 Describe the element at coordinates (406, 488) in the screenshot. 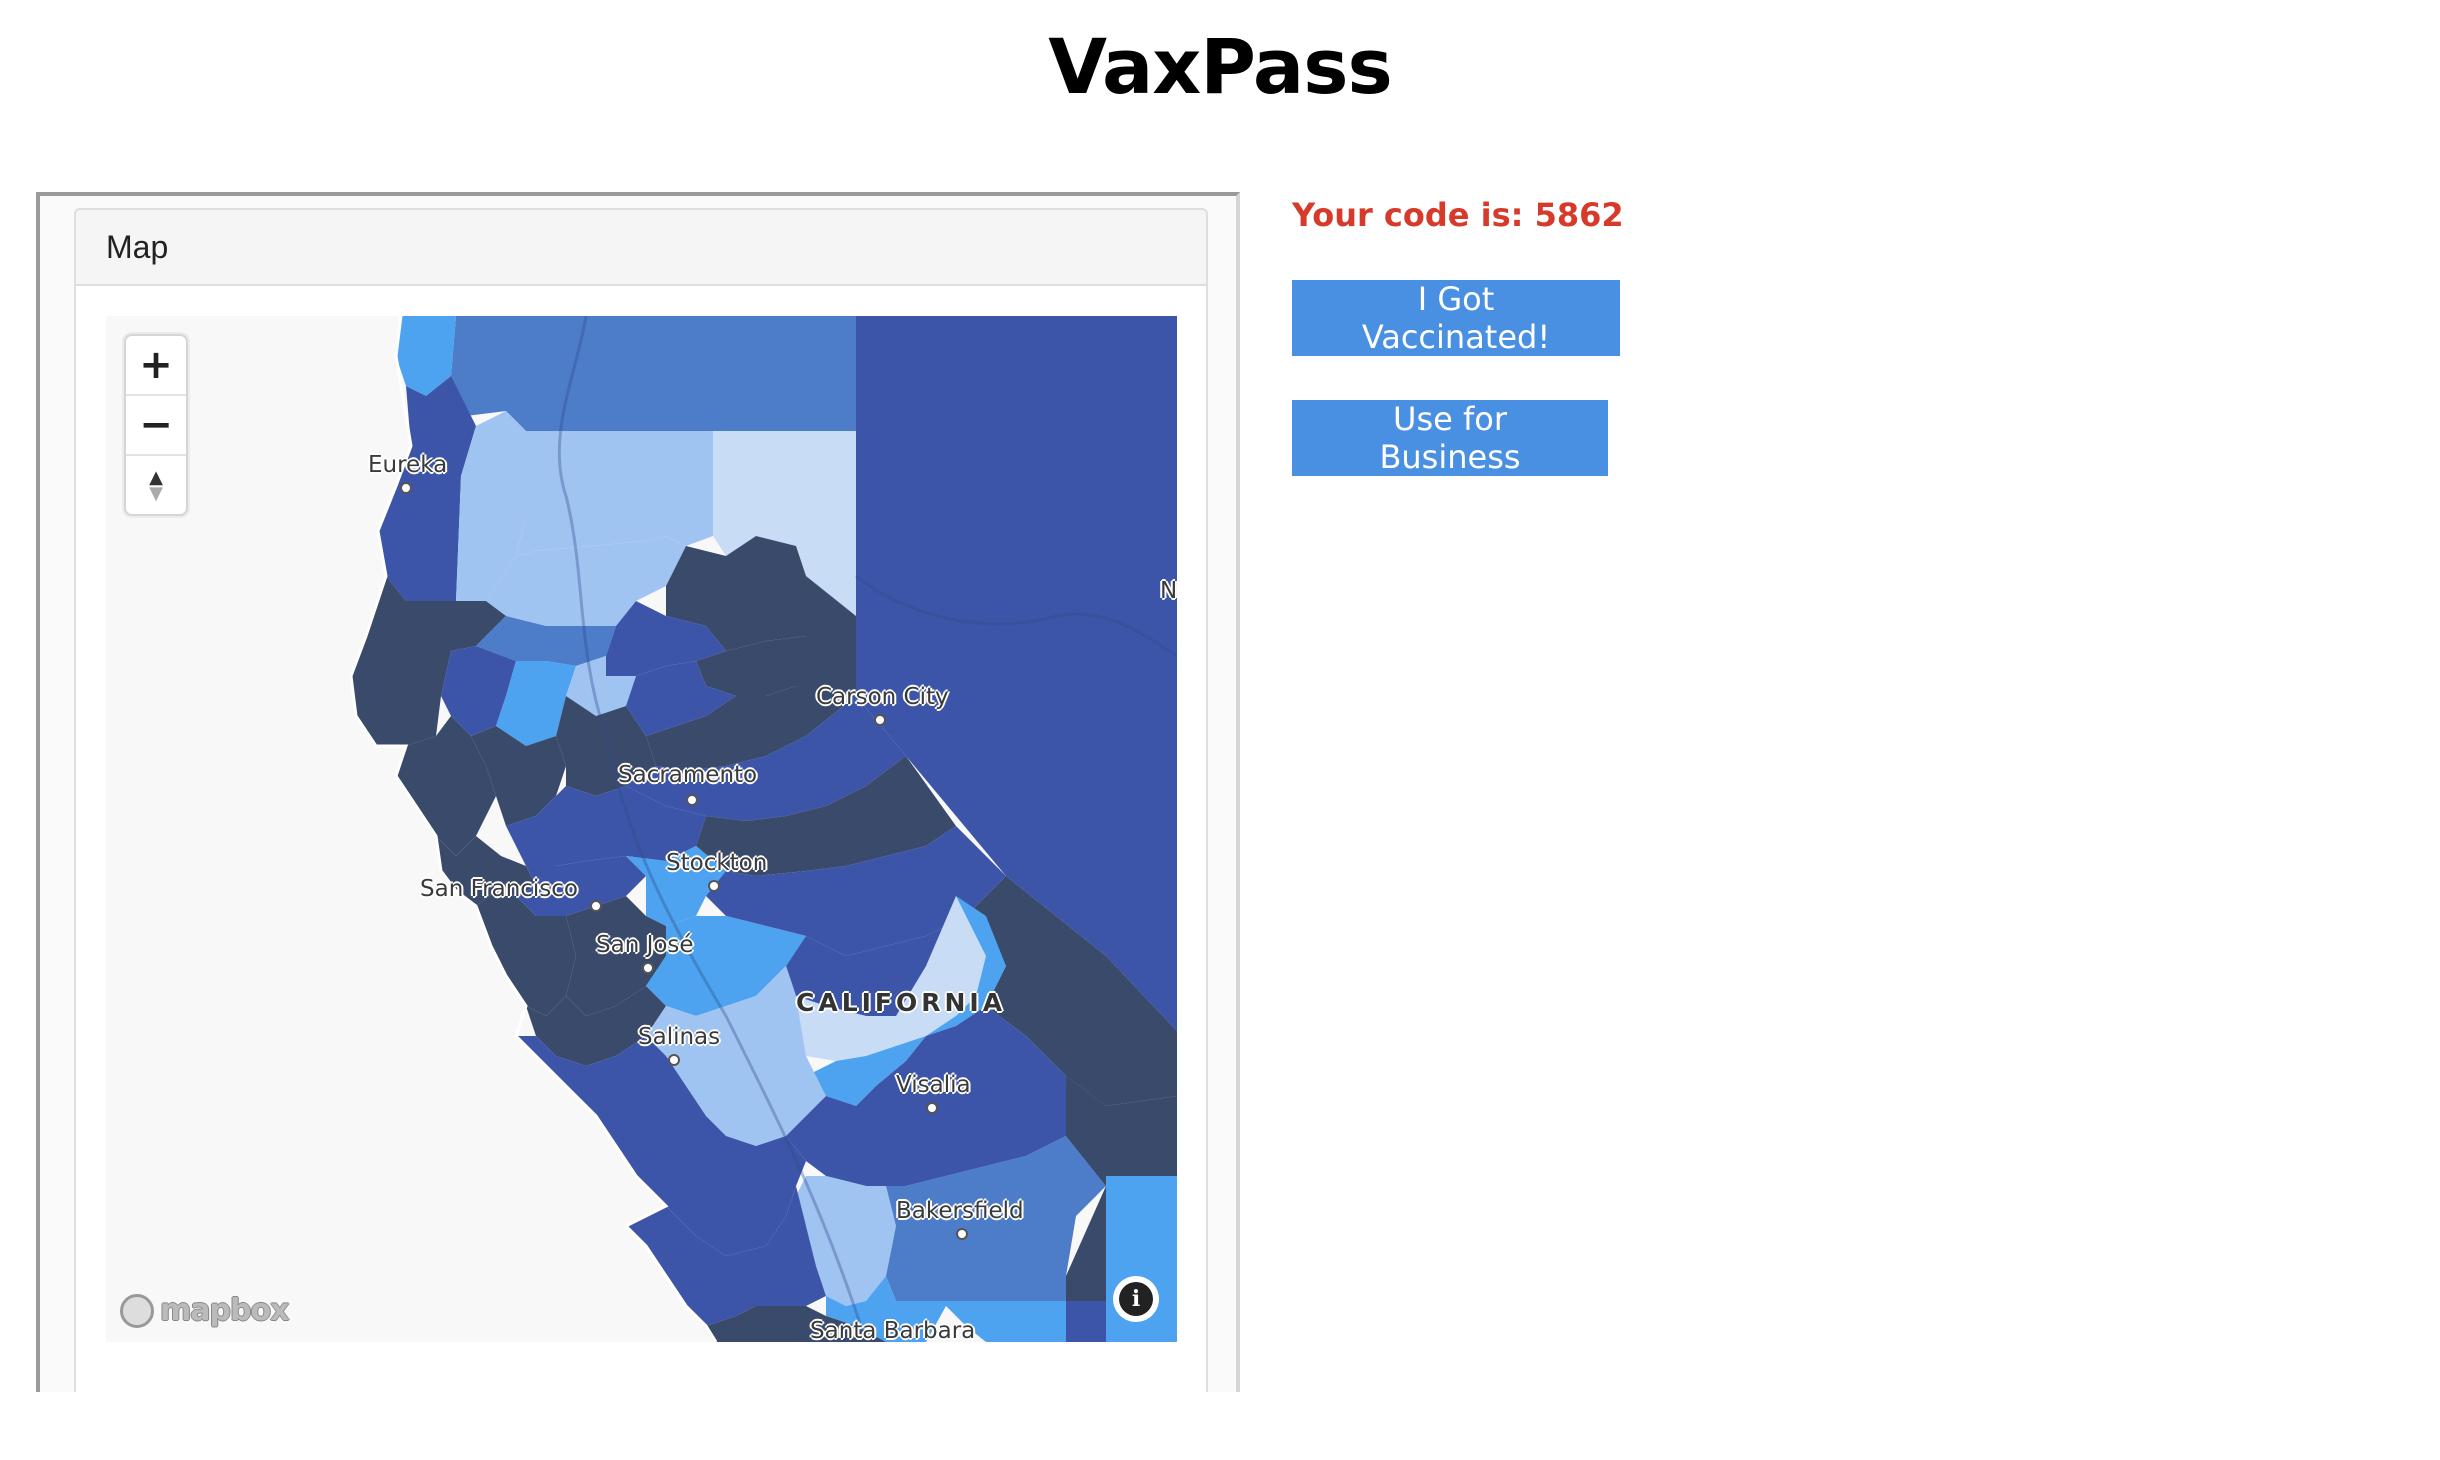

I see `city-dot-eureka` at that location.